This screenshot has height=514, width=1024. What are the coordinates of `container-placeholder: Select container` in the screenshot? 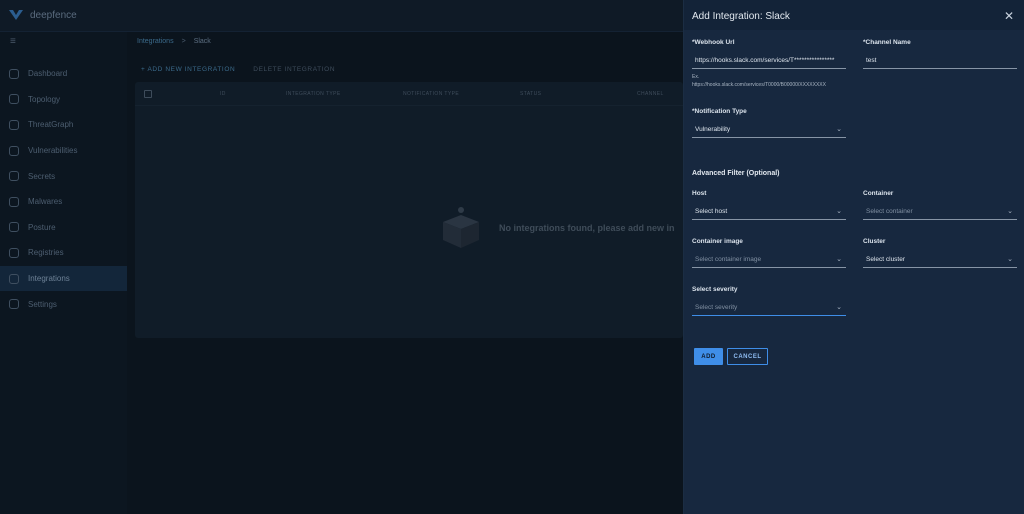 It's located at (889, 211).